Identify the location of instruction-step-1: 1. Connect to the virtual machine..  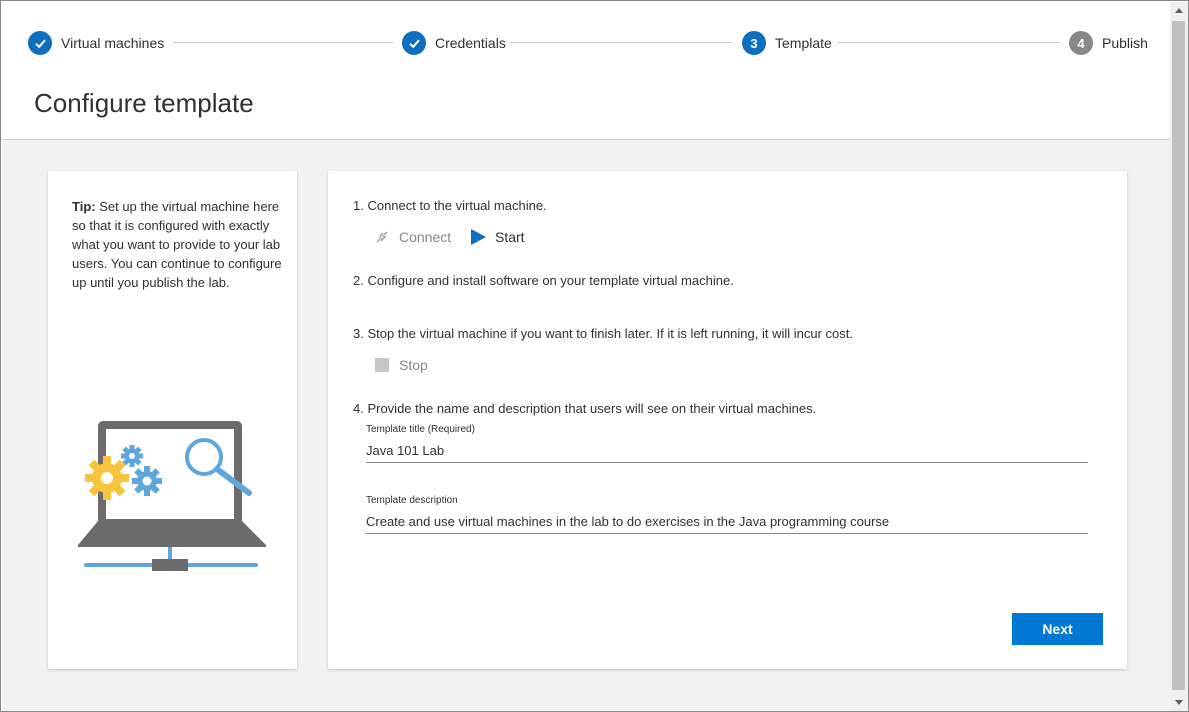
(450, 205).